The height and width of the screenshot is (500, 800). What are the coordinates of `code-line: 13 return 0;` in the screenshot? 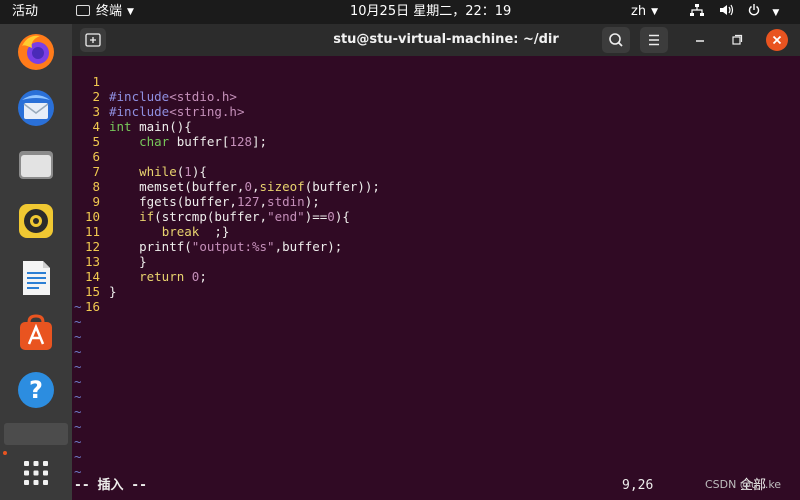 It's located at (139, 261).